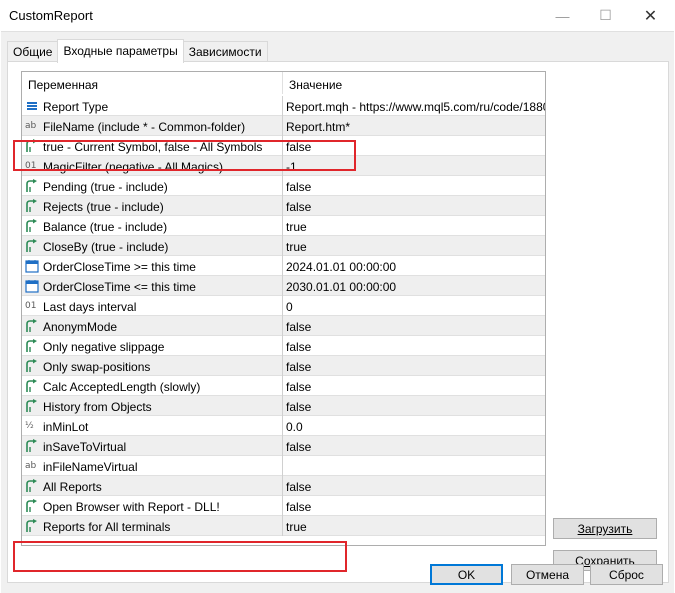 The image size is (675, 593). Describe the element at coordinates (283, 426) in the screenshot. I see `table-row: ½ inMinLot 0.0` at that location.